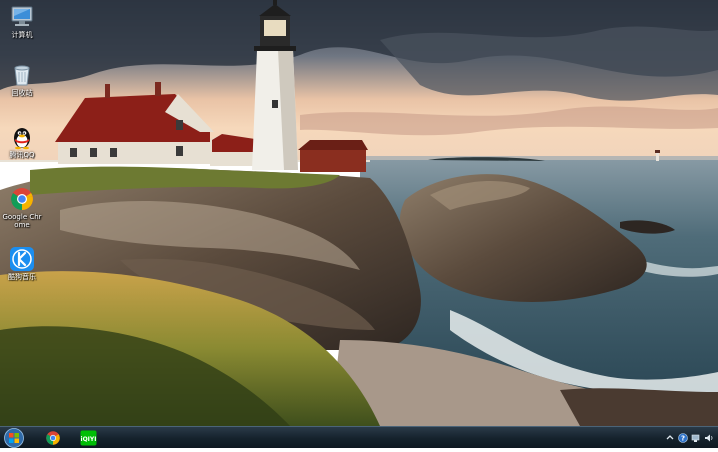 The height and width of the screenshot is (452, 718). I want to click on desktop-icon-qq: 腾讯QQ, so click(22, 141).